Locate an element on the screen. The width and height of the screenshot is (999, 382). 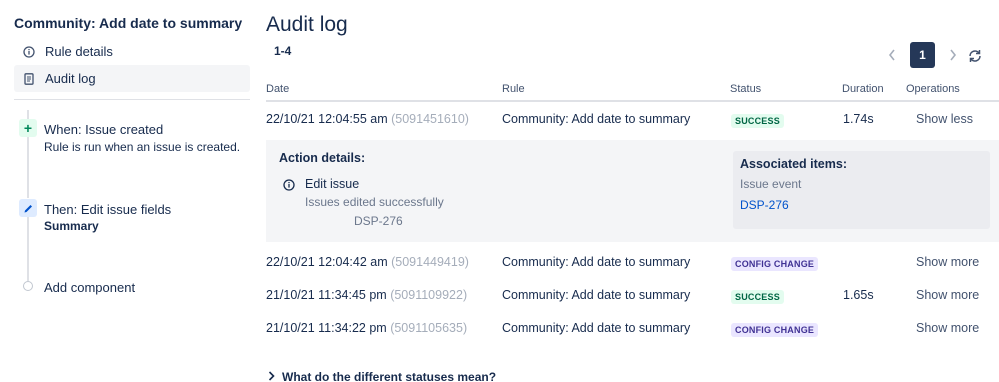
rule-title: Community: Add date to summary is located at coordinates (128, 23).